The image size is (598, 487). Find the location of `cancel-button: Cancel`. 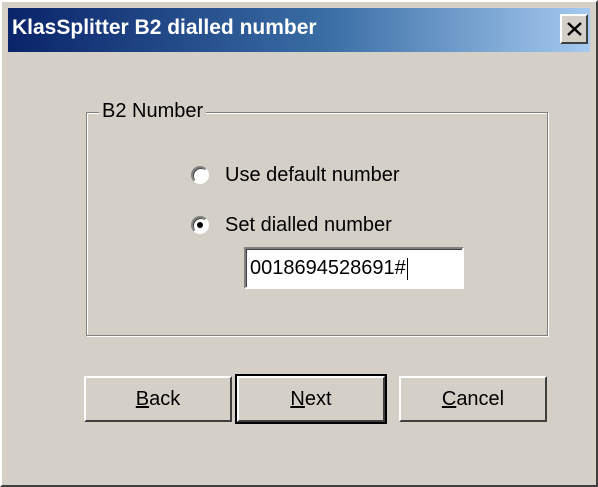

cancel-button: Cancel is located at coordinates (473, 399).